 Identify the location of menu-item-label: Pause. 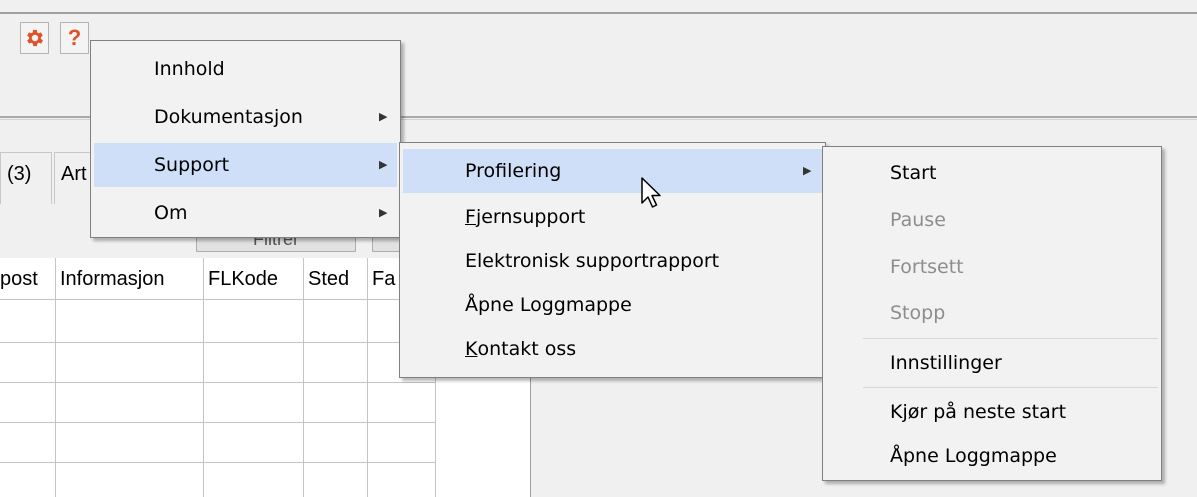
(918, 220).